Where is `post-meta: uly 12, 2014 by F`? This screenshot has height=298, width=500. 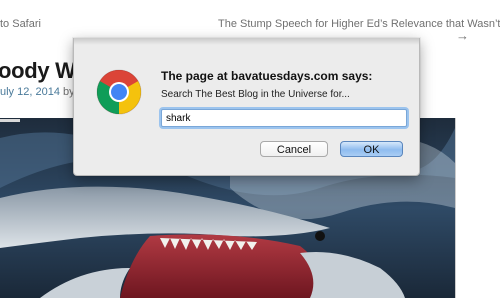 post-meta: uly 12, 2014 by F is located at coordinates (42, 92).